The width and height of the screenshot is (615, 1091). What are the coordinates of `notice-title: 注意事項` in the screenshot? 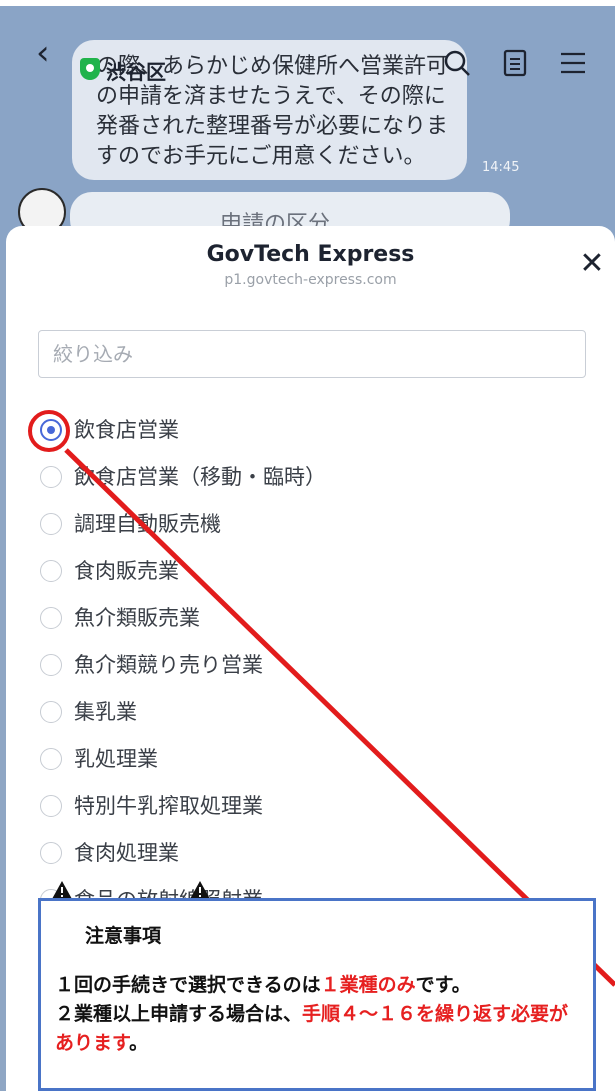 It's located at (123, 936).